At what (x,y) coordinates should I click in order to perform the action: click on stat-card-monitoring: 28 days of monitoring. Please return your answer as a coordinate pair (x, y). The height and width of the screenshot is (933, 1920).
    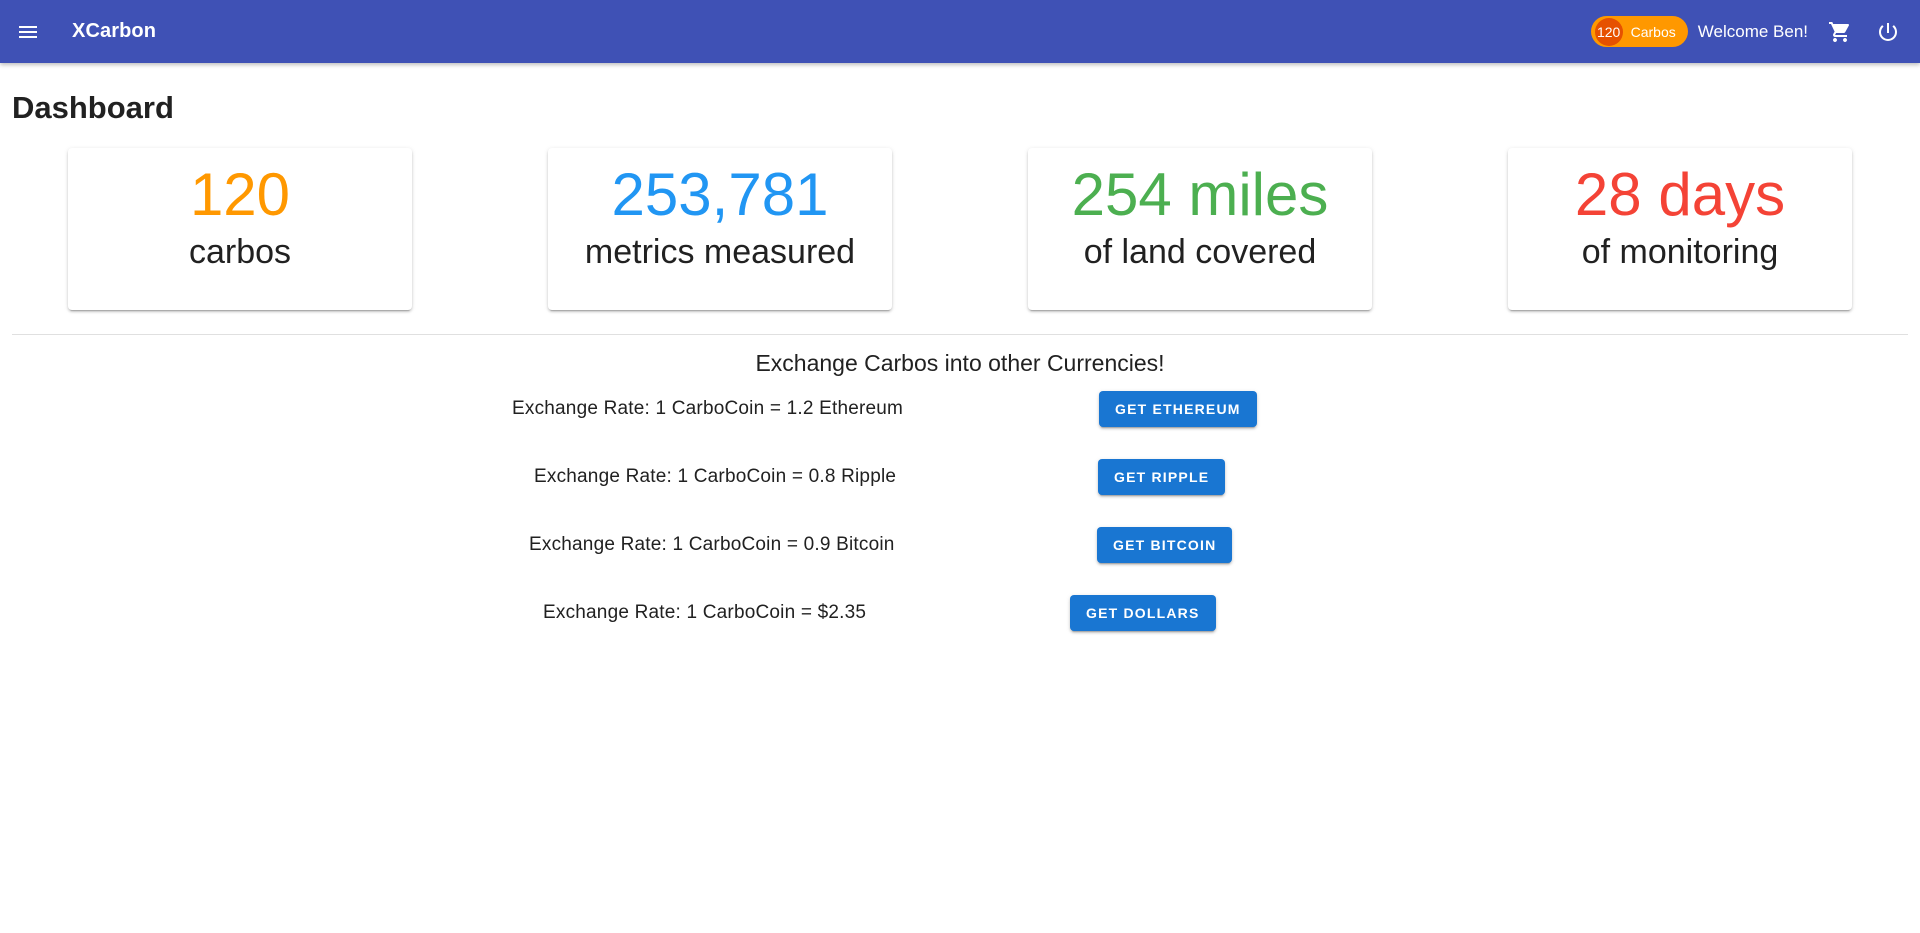
    Looking at the image, I should click on (1680, 229).